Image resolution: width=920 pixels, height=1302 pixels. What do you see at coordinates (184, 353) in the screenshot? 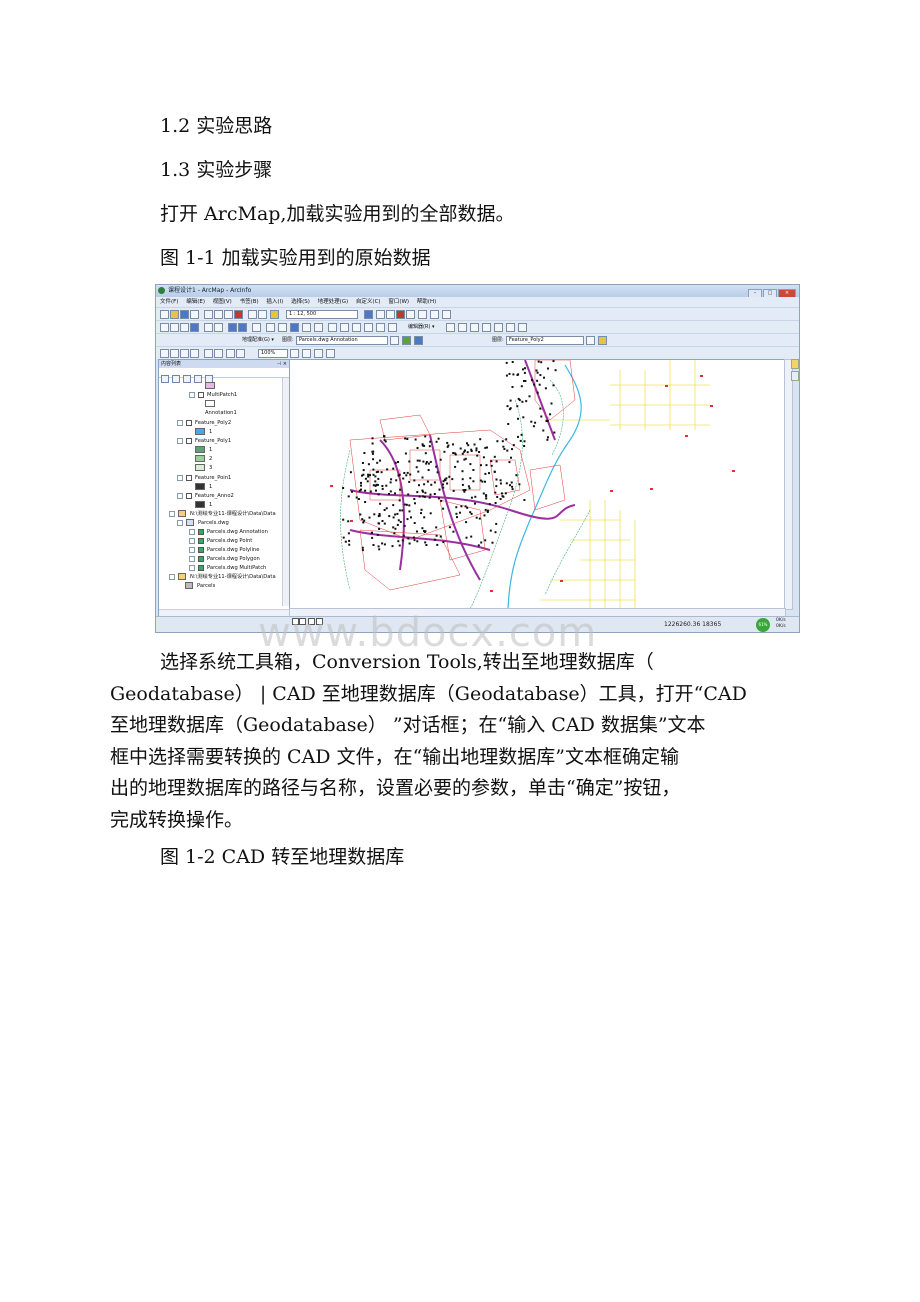
I see `layout-pan-icon` at bounding box center [184, 353].